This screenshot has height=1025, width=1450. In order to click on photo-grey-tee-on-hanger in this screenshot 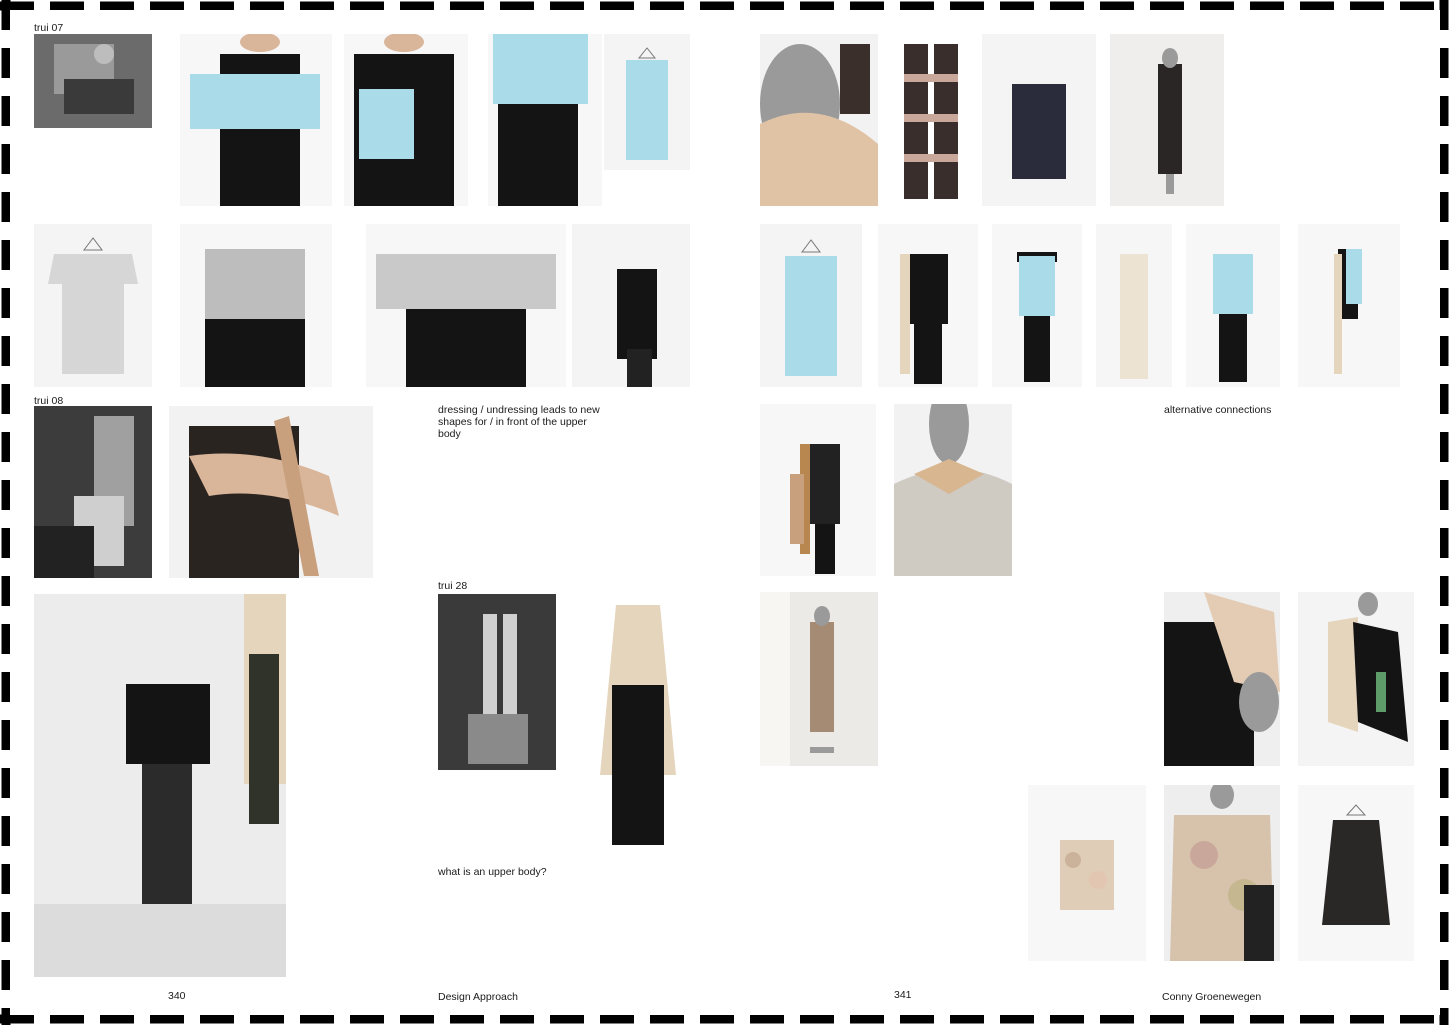, I will do `click(93, 305)`.